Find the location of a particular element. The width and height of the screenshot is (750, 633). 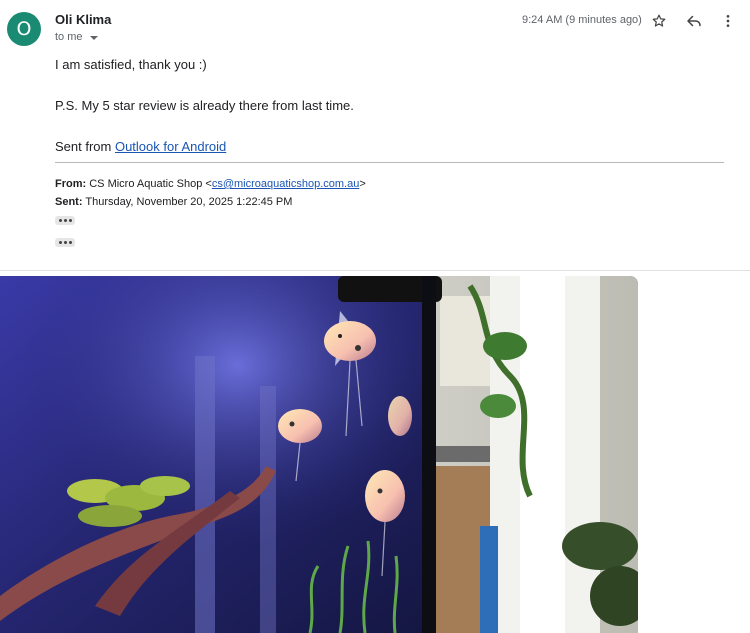

white-door-frame is located at coordinates (542, 454).